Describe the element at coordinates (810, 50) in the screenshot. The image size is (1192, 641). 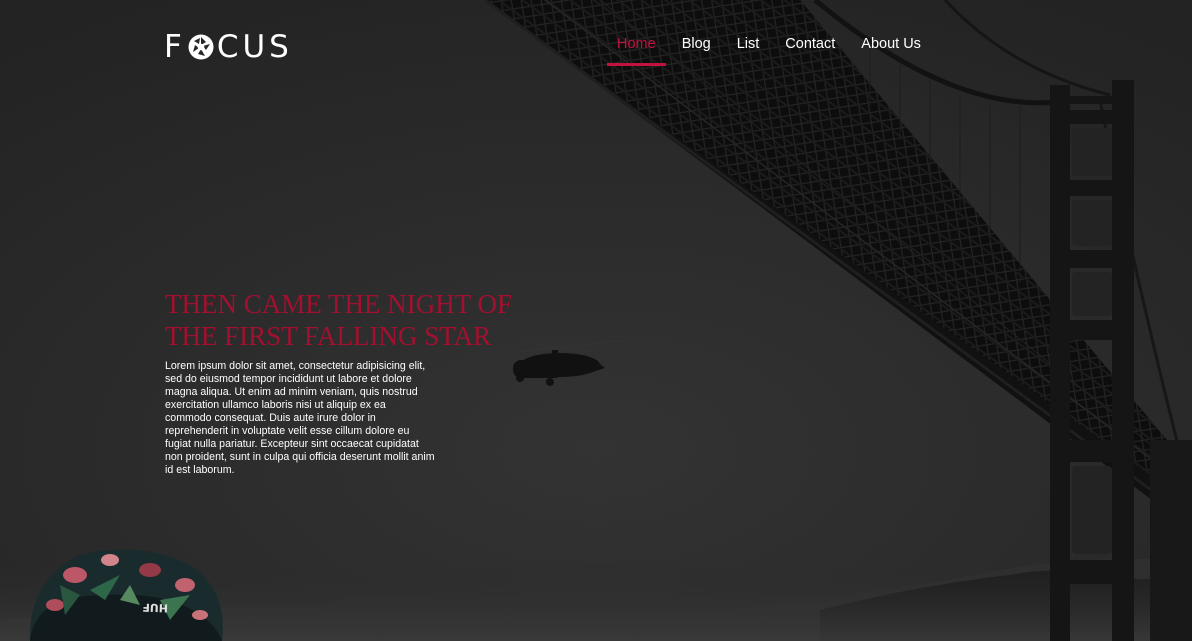
I see `nav-contact-link: Contact` at that location.